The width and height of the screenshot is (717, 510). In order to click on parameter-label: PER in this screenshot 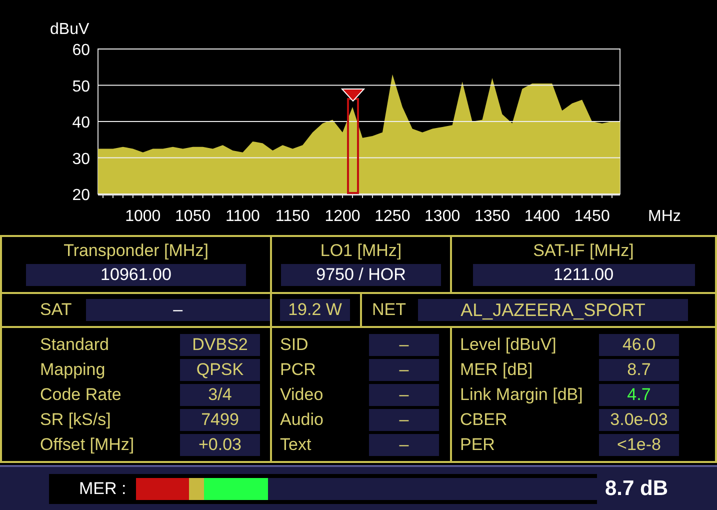, I will do `click(477, 445)`.